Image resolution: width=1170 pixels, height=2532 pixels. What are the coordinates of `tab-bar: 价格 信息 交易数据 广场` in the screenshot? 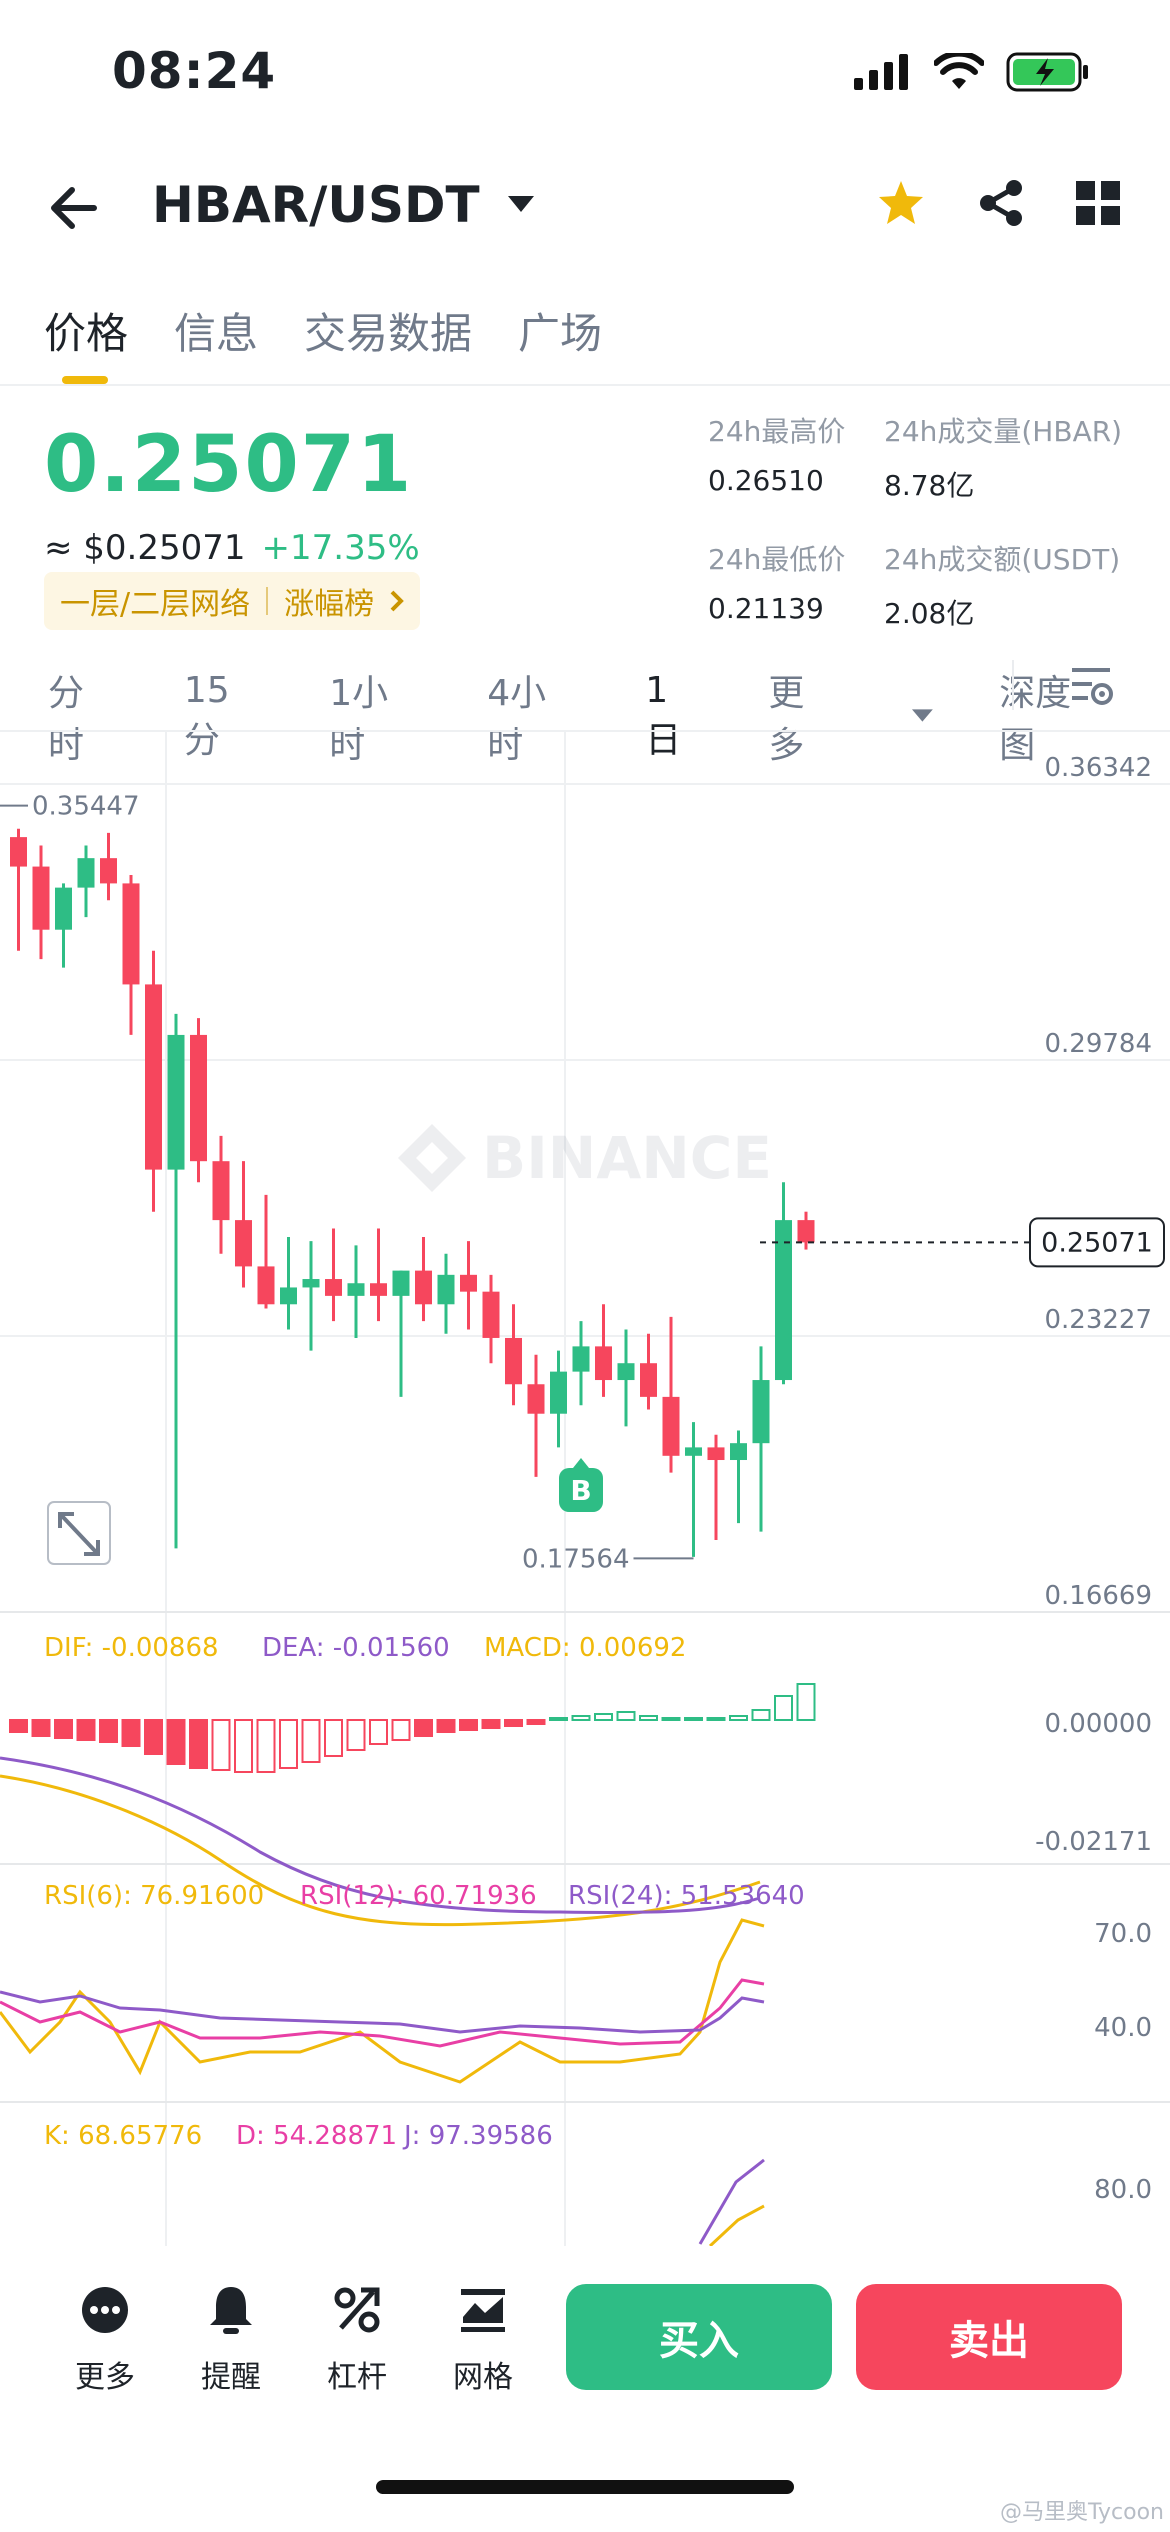 It's located at (323, 330).